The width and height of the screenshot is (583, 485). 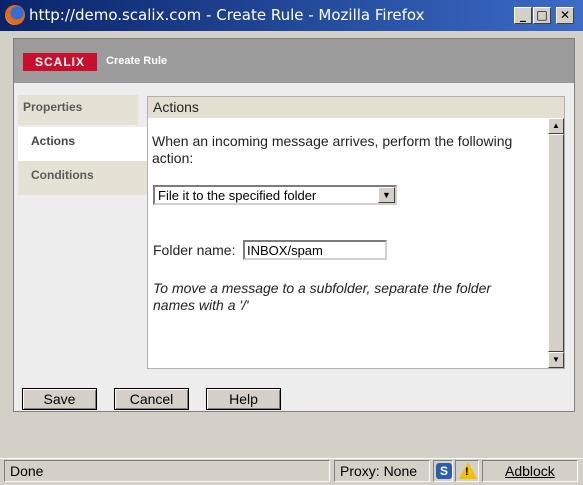 I want to click on scroll-up-icon: ▲, so click(x=556, y=126).